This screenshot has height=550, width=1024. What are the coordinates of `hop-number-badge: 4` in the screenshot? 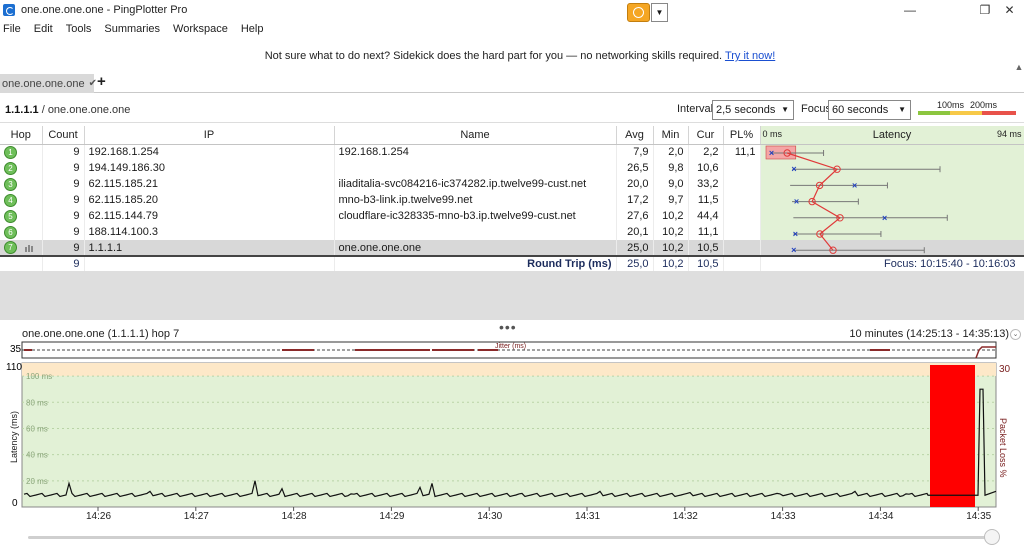 It's located at (10, 200).